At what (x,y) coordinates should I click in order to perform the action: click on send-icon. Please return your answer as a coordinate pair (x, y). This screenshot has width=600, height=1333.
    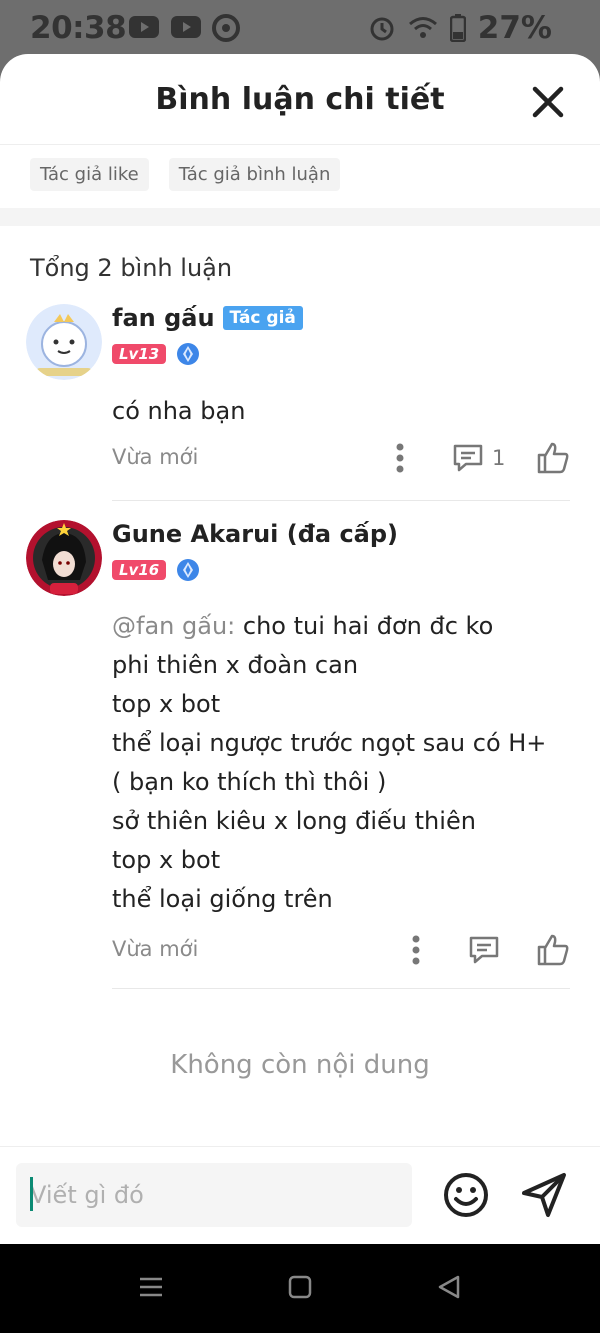
    Looking at the image, I should click on (544, 1195).